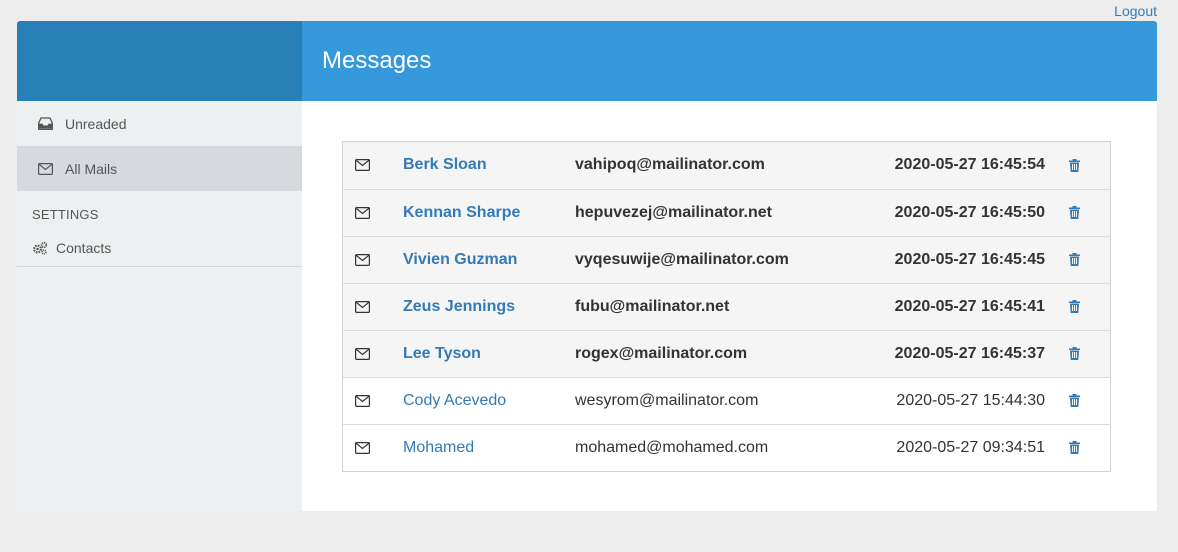 This screenshot has height=552, width=1178. Describe the element at coordinates (96, 123) in the screenshot. I see `sidebar-item-label: Unreaded` at that location.